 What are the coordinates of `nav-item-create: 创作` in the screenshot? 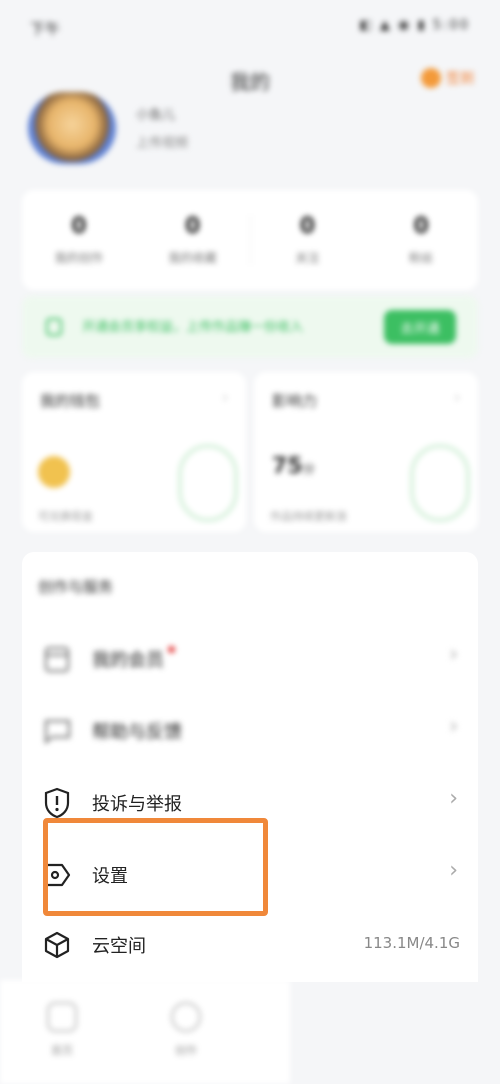 It's located at (186, 1030).